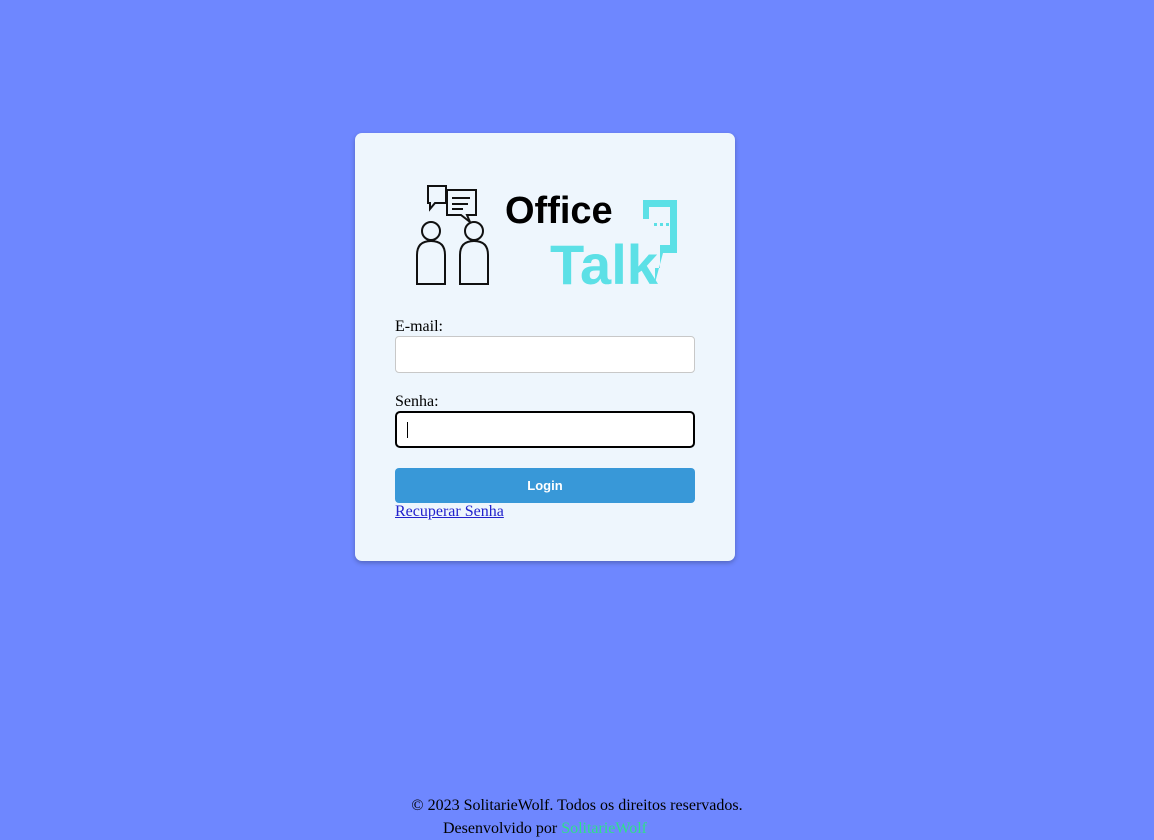 This screenshot has height=840, width=1154. Describe the element at coordinates (449, 512) in the screenshot. I see `recover-password-link: Recuperar Senha` at that location.